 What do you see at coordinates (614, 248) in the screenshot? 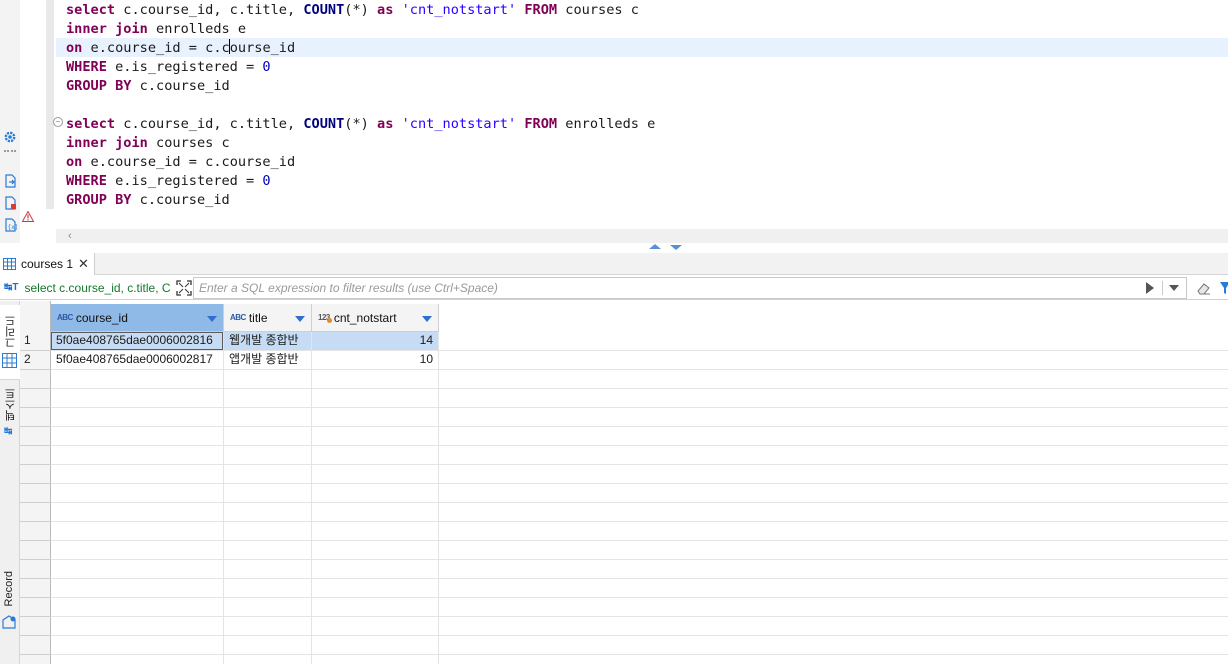
I see `panel-splitter` at bounding box center [614, 248].